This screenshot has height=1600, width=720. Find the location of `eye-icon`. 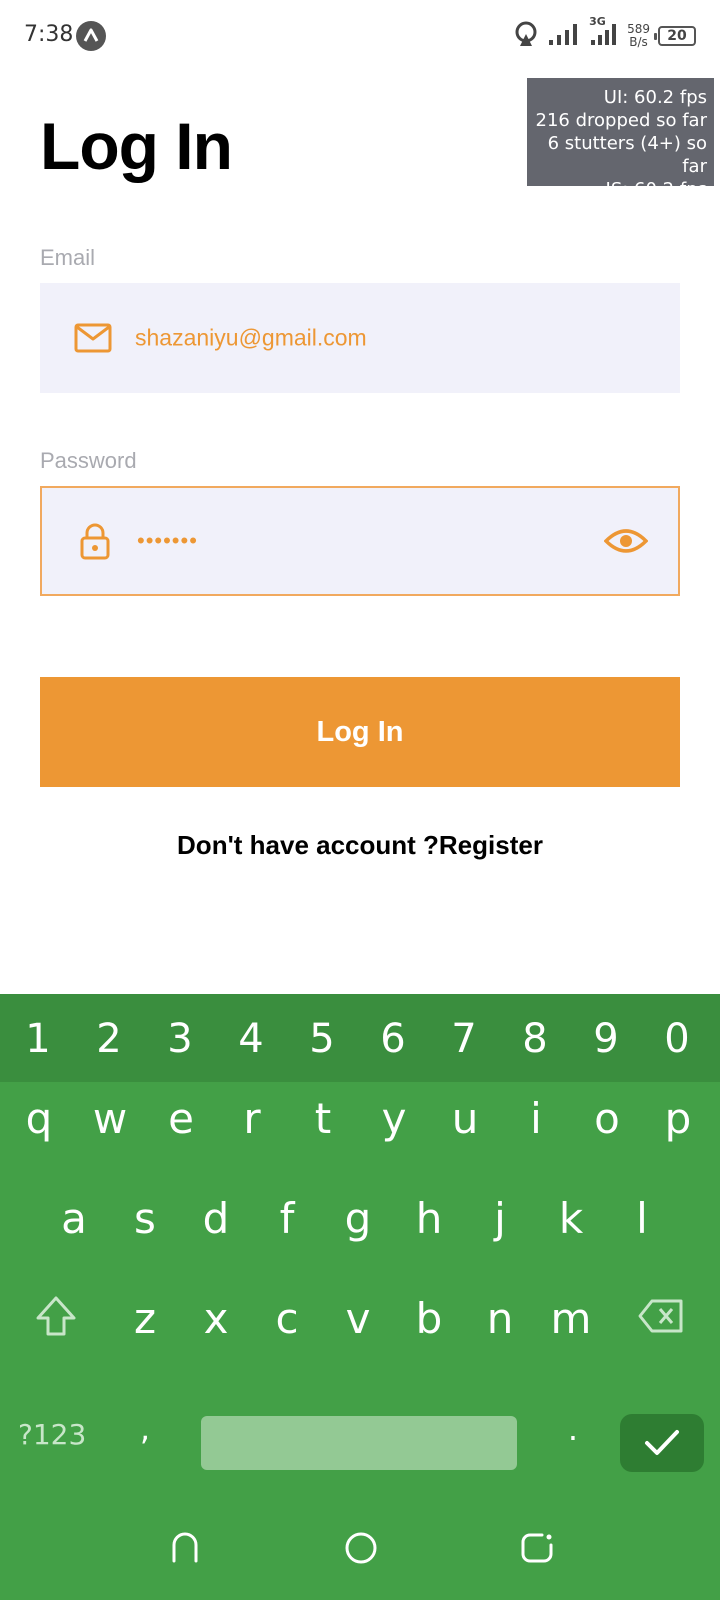

eye-icon is located at coordinates (626, 541).